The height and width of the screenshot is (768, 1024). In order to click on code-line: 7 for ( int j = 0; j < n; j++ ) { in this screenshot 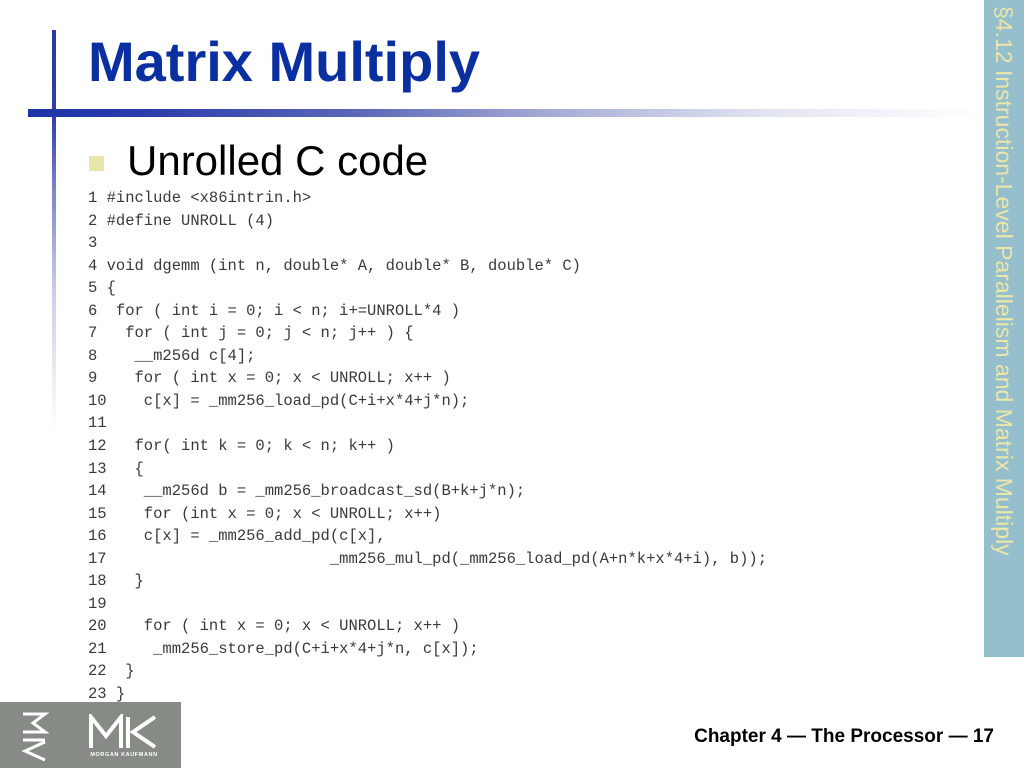, I will do `click(251, 333)`.